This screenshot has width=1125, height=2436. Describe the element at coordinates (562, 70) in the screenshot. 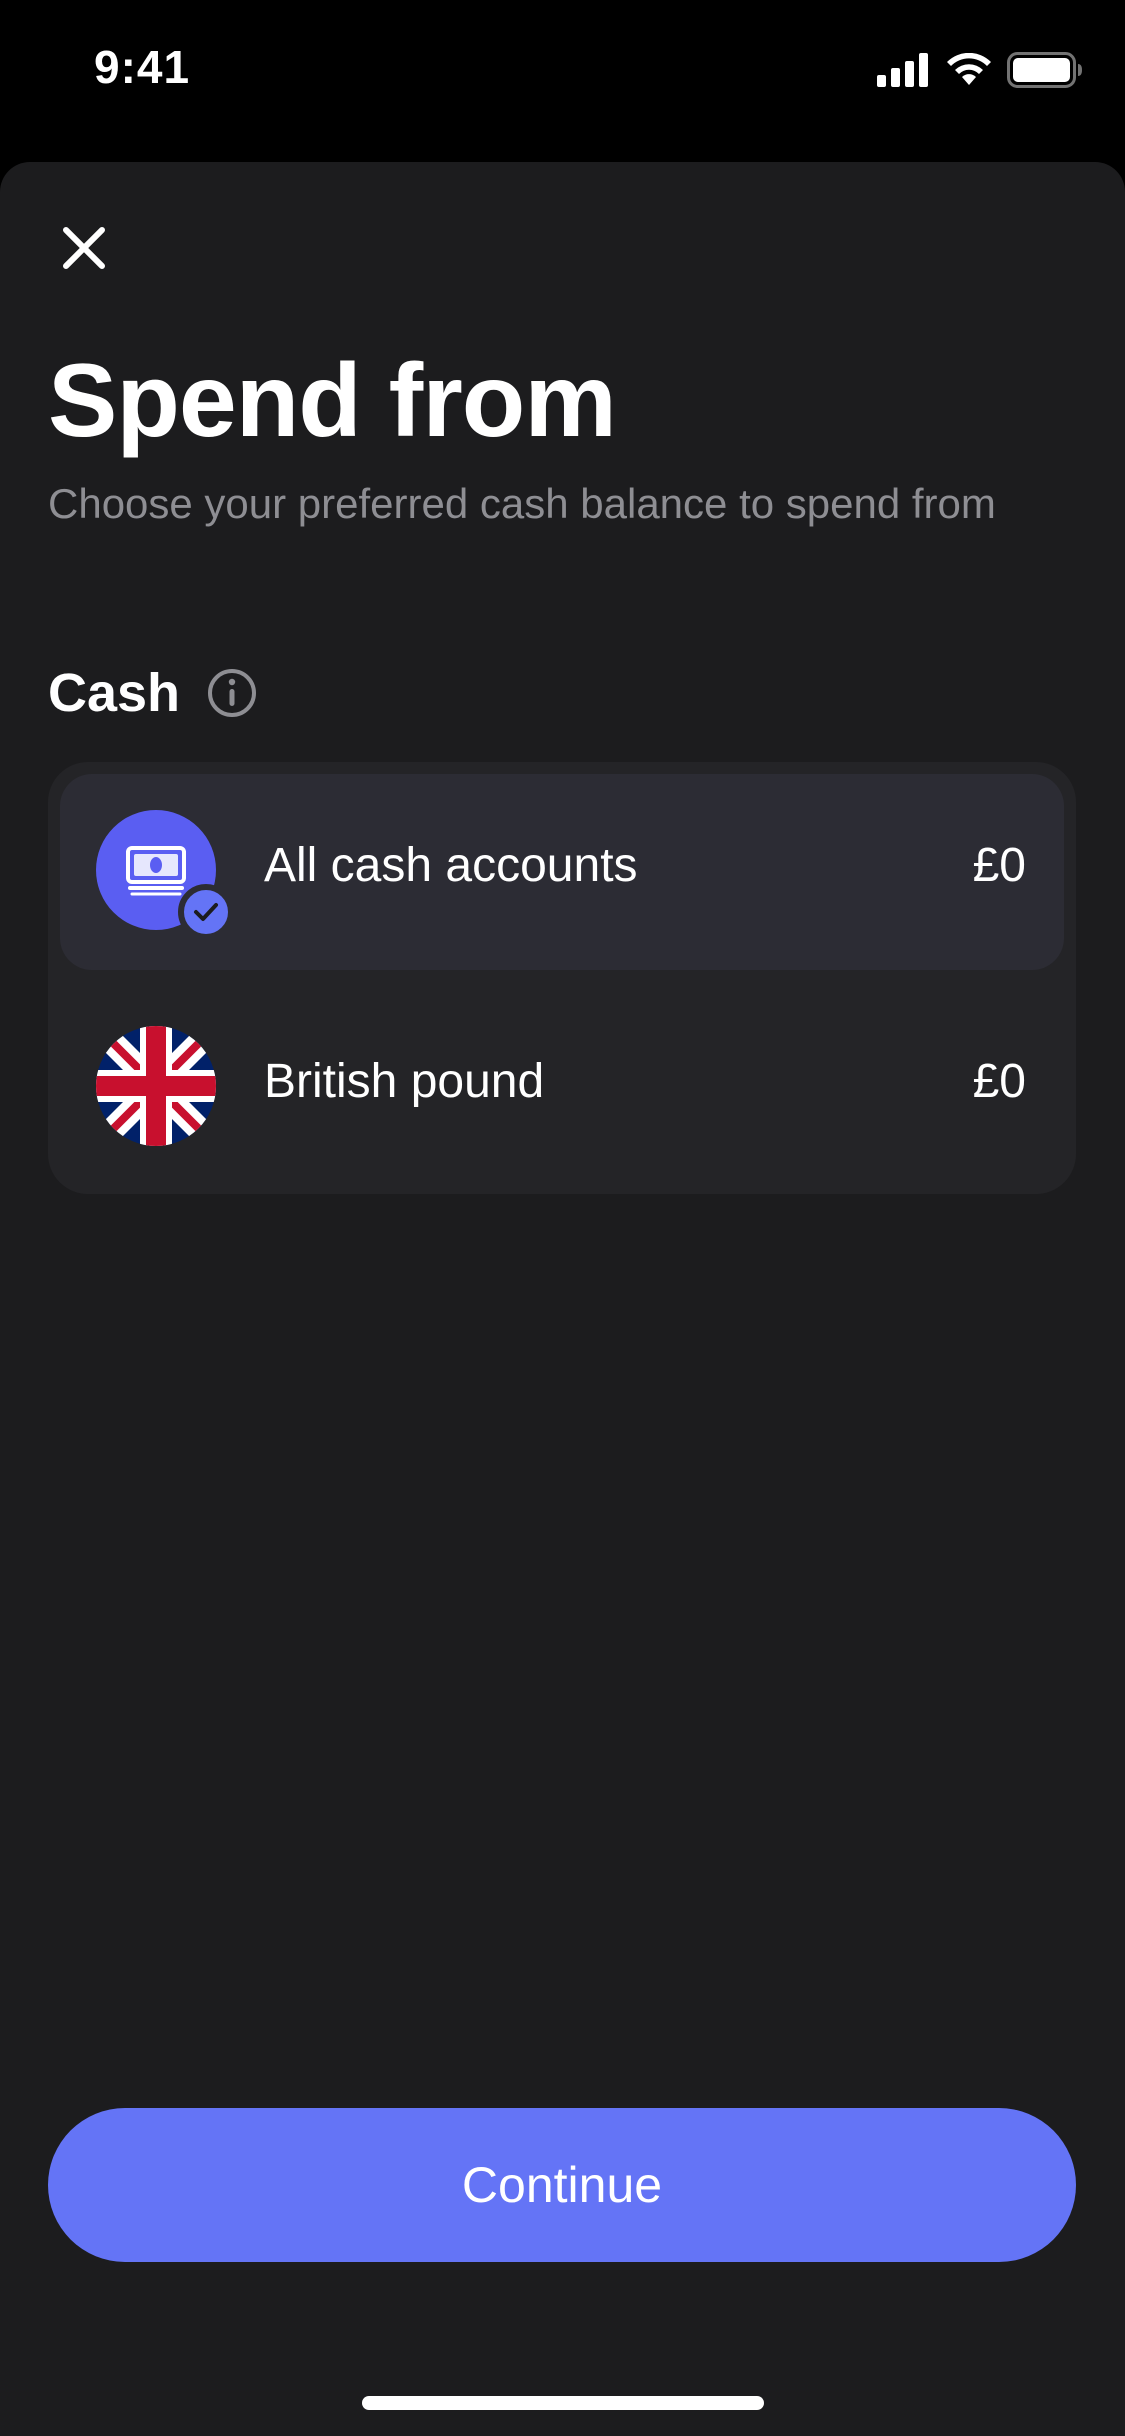

I see `status-bar: 9:41` at that location.